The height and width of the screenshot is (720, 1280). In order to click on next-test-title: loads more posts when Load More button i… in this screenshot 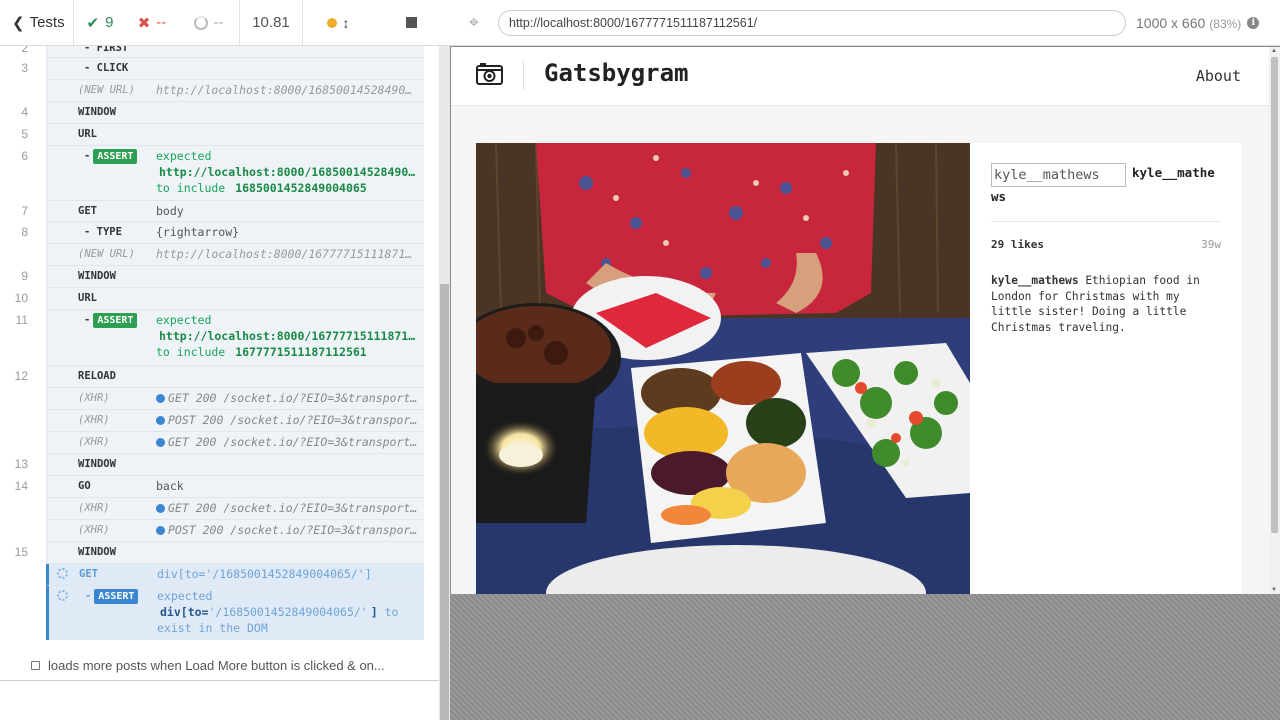, I will do `click(216, 665)`.